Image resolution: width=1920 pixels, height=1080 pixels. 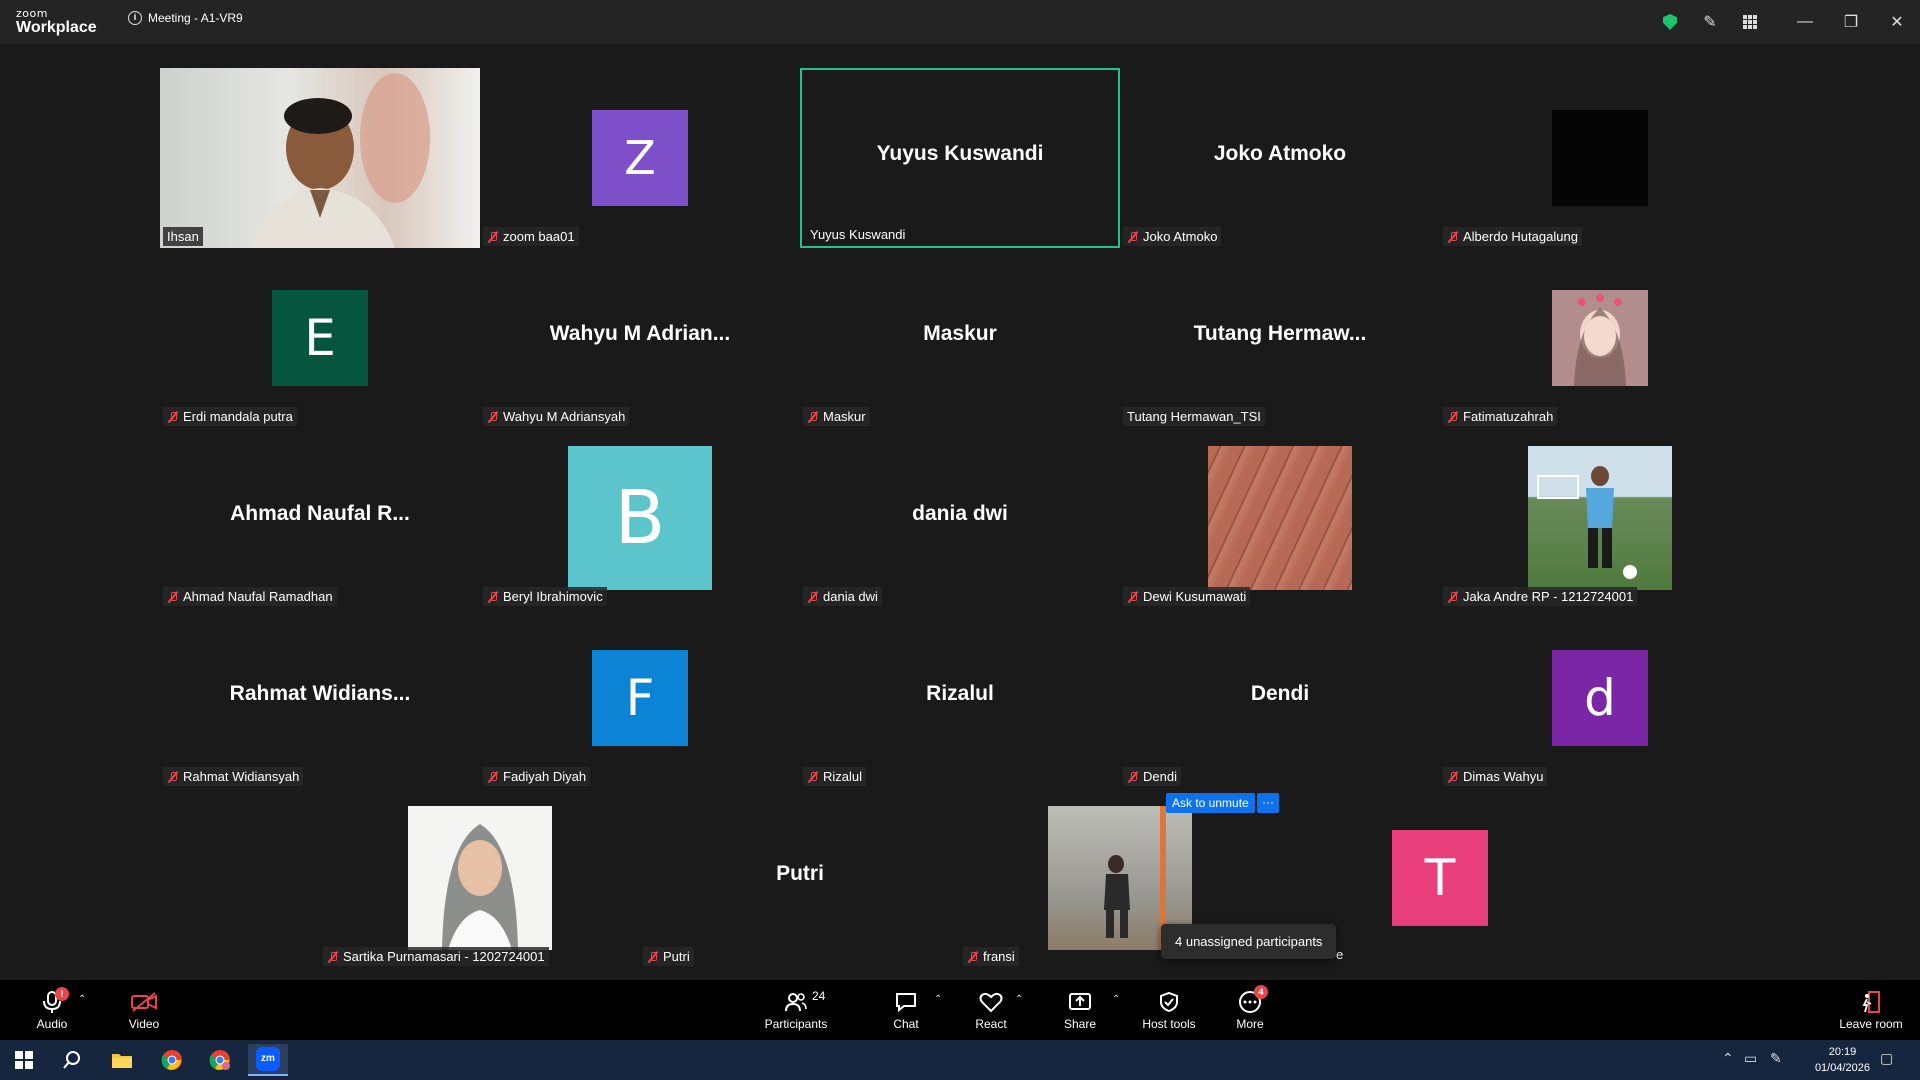 What do you see at coordinates (1805, 22) in the screenshot?
I see `minimize-button: —` at bounding box center [1805, 22].